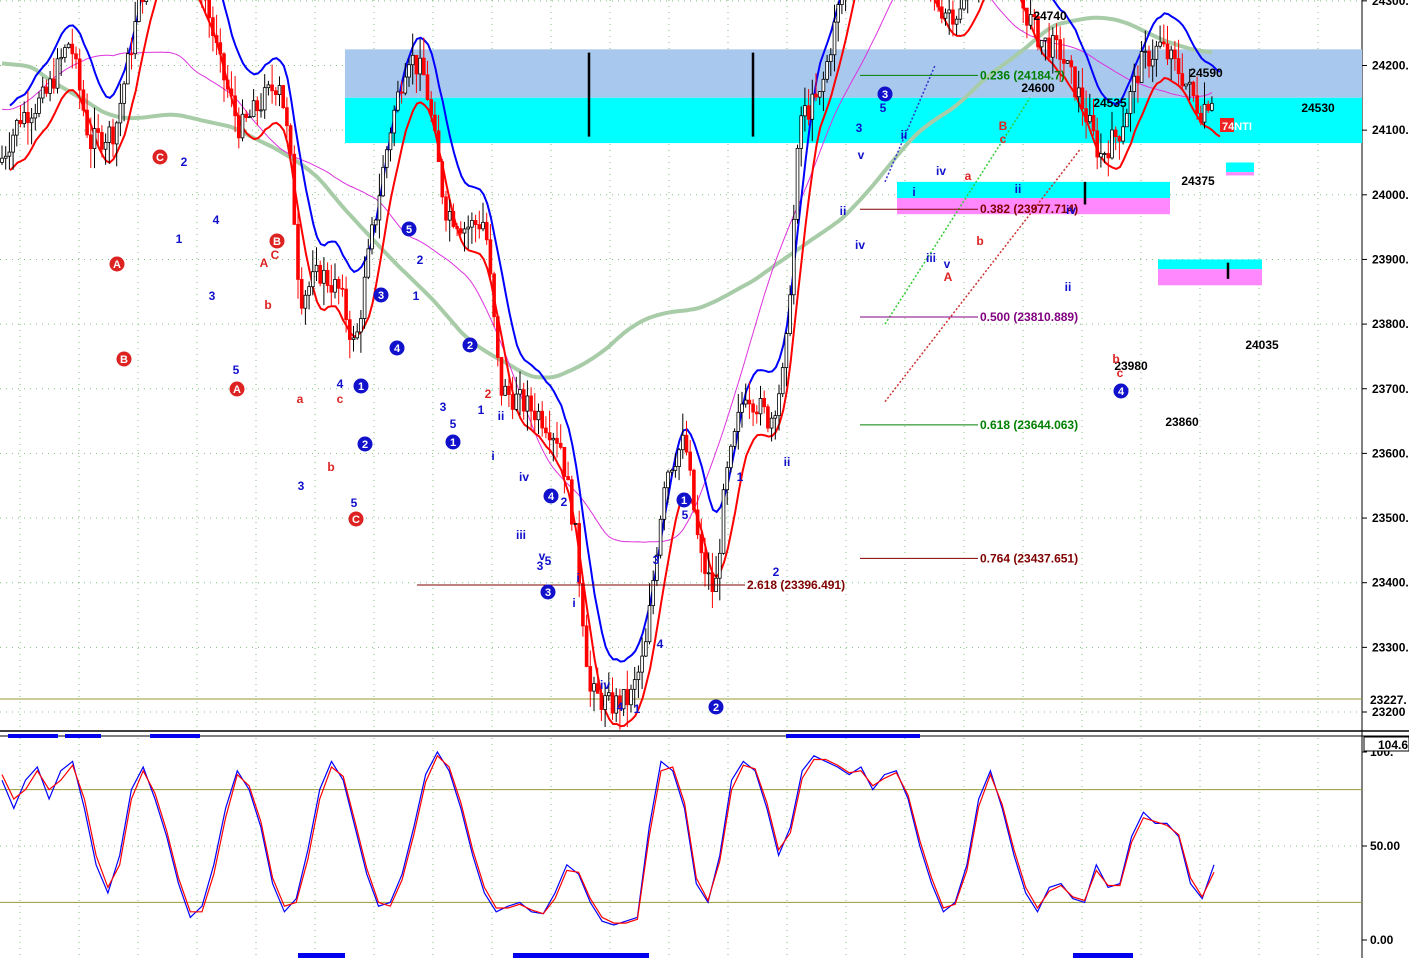  Describe the element at coordinates (521, 535) in the screenshot. I see `wave-label: iii` at that location.